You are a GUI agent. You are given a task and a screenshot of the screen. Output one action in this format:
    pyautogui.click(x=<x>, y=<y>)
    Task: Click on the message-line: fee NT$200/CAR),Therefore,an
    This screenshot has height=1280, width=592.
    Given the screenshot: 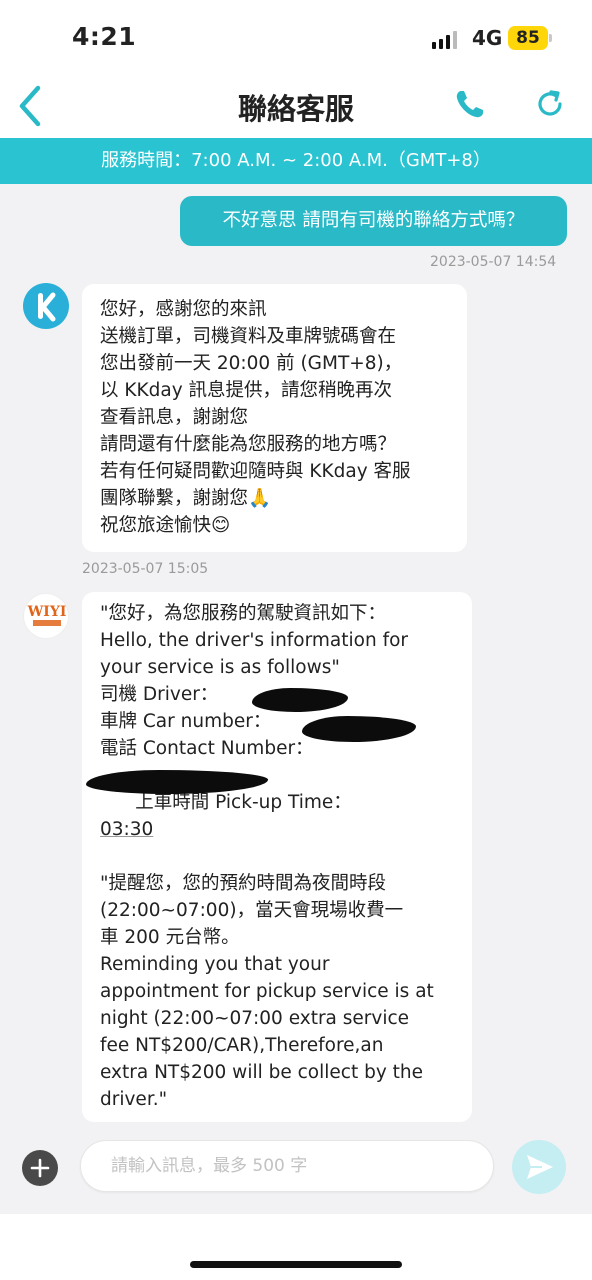 What is the action you would take?
    pyautogui.click(x=242, y=1045)
    